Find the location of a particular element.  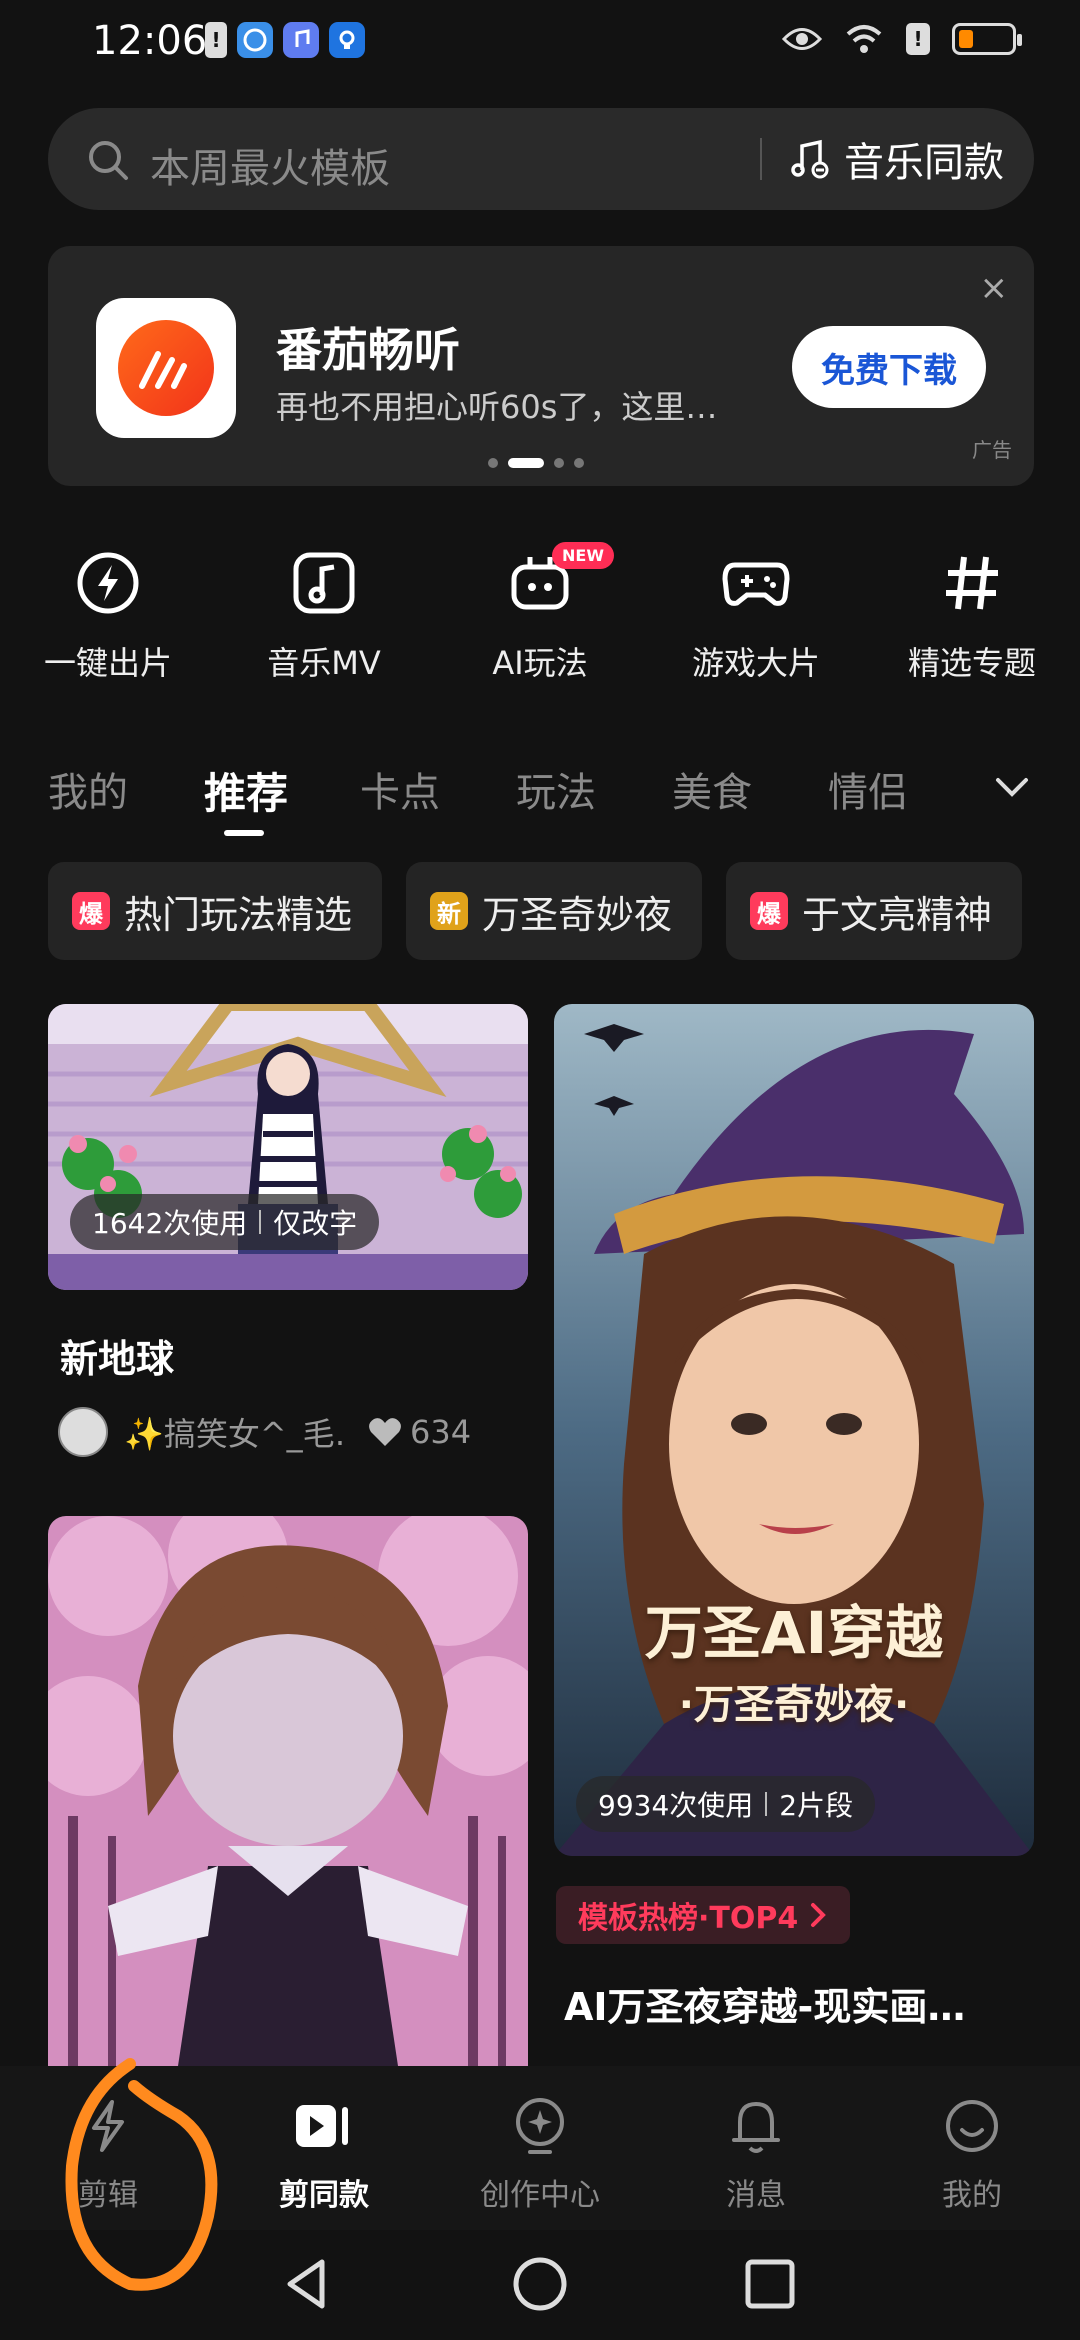

chip-label: 于文亮精神 is located at coordinates (897, 914).